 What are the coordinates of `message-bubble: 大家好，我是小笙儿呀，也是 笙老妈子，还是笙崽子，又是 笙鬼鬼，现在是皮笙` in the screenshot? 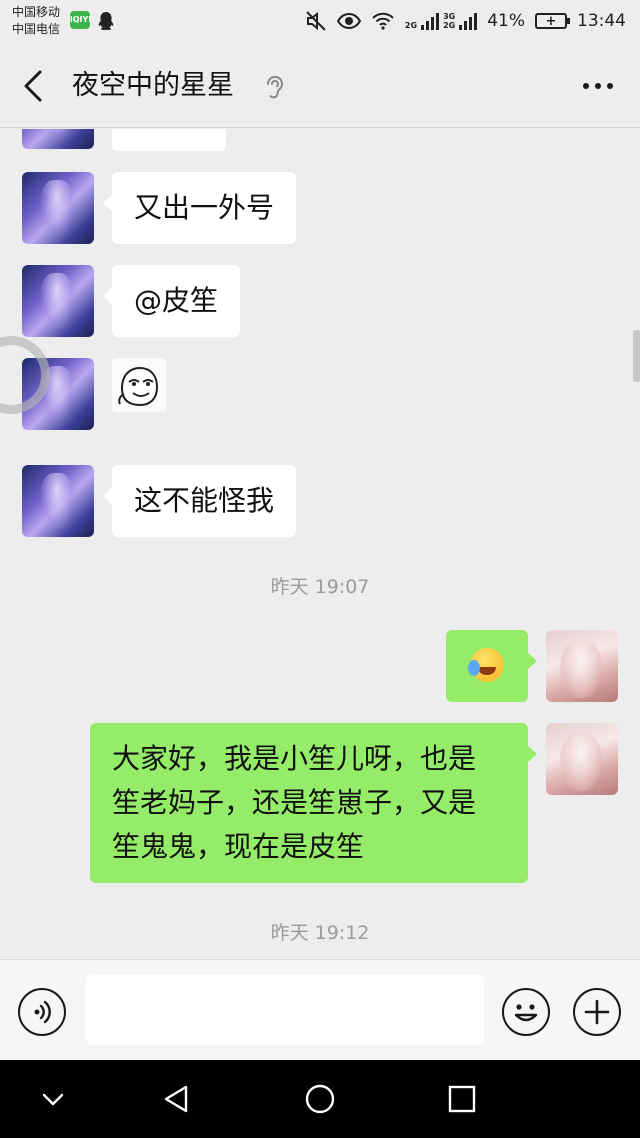 It's located at (313, 803).